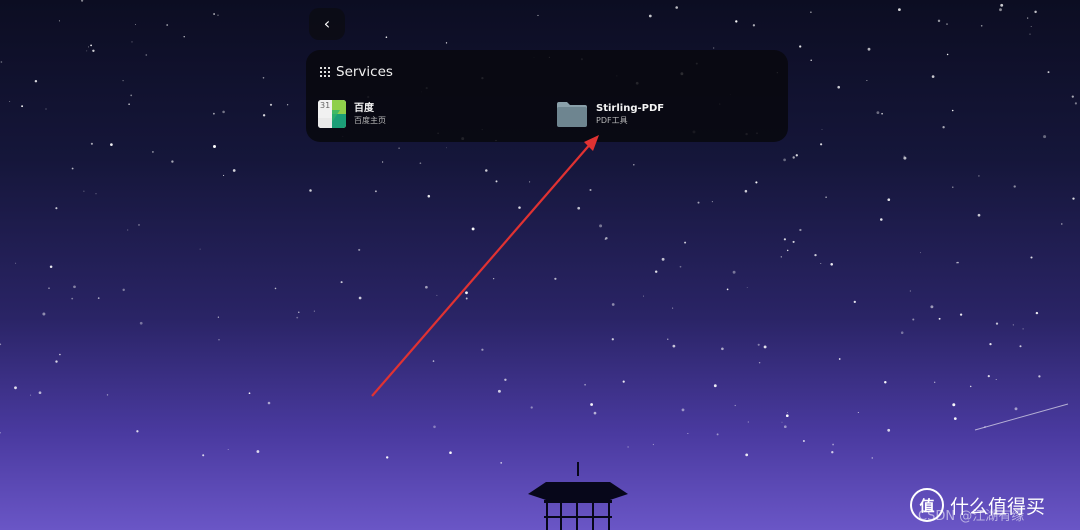 This screenshot has width=1080, height=530. Describe the element at coordinates (971, 516) in the screenshot. I see `watermark-sub: CSDN @江湖有缘` at that location.